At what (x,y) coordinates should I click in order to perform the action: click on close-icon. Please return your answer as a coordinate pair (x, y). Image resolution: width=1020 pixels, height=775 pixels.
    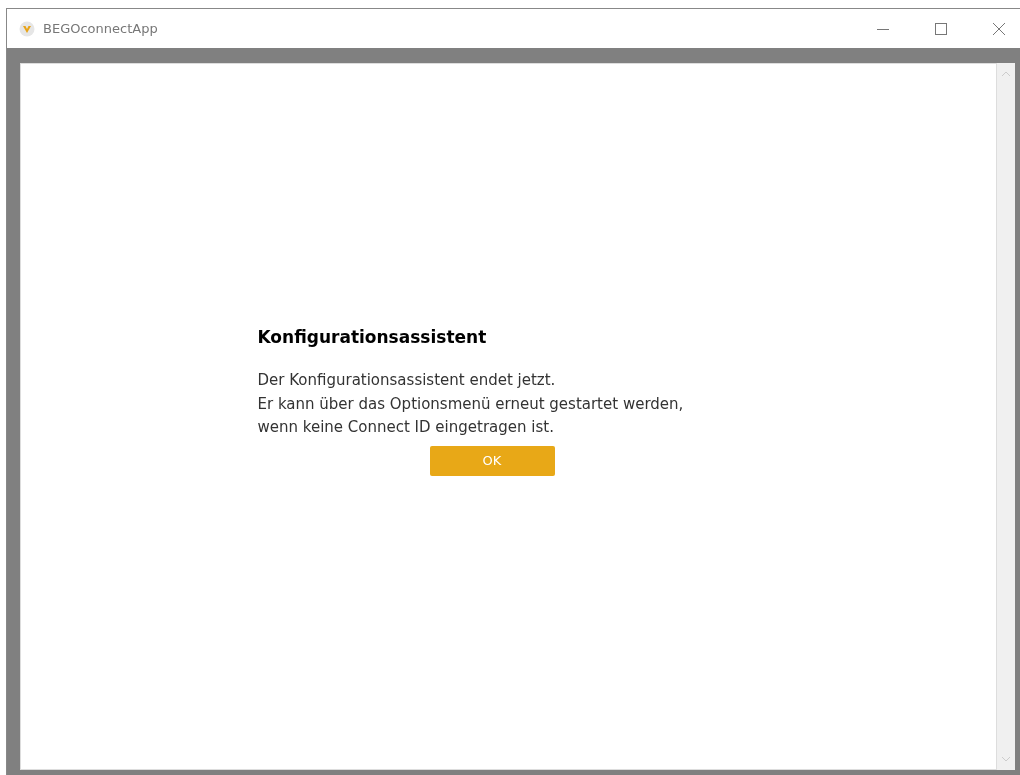
    Looking at the image, I should click on (999, 28).